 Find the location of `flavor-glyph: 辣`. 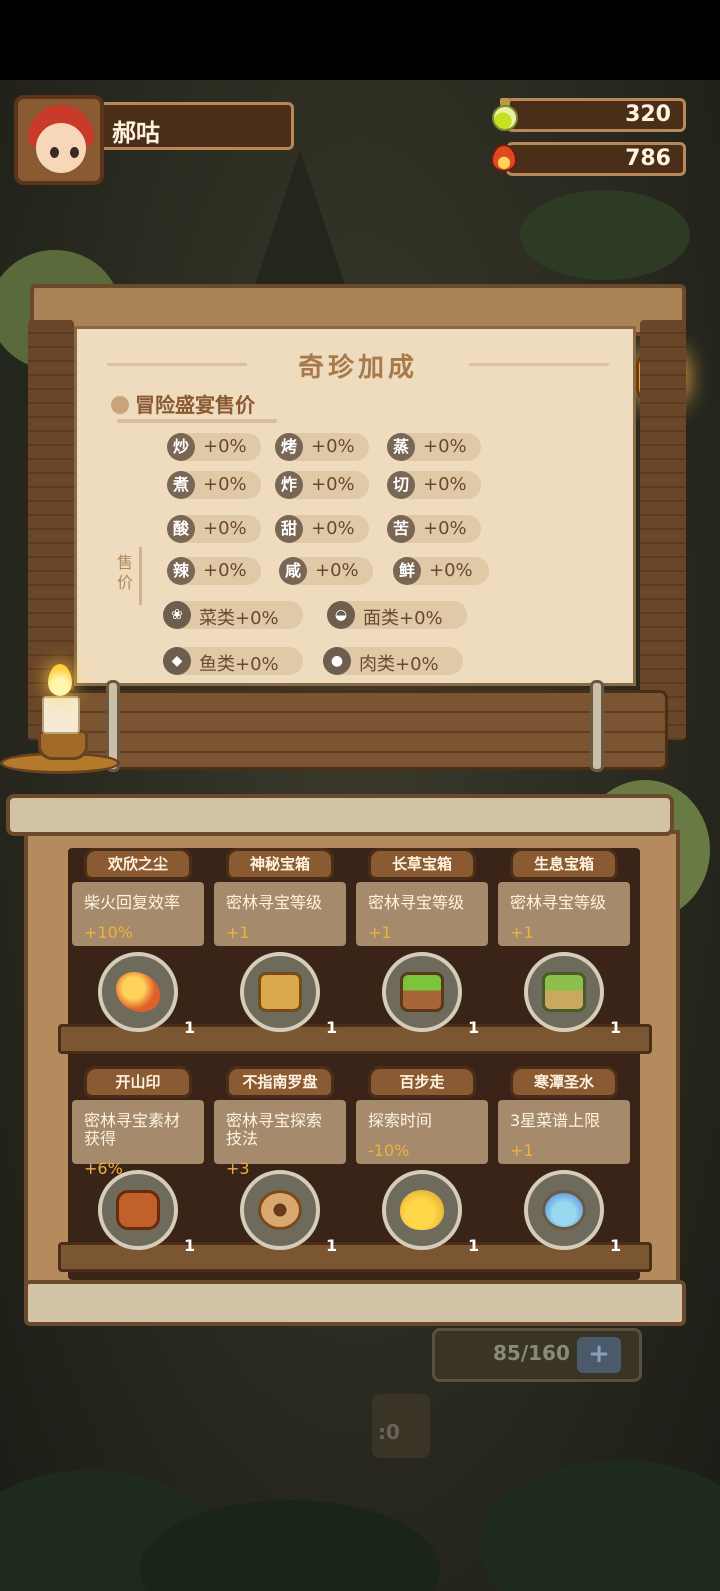

flavor-glyph: 辣 is located at coordinates (181, 571).